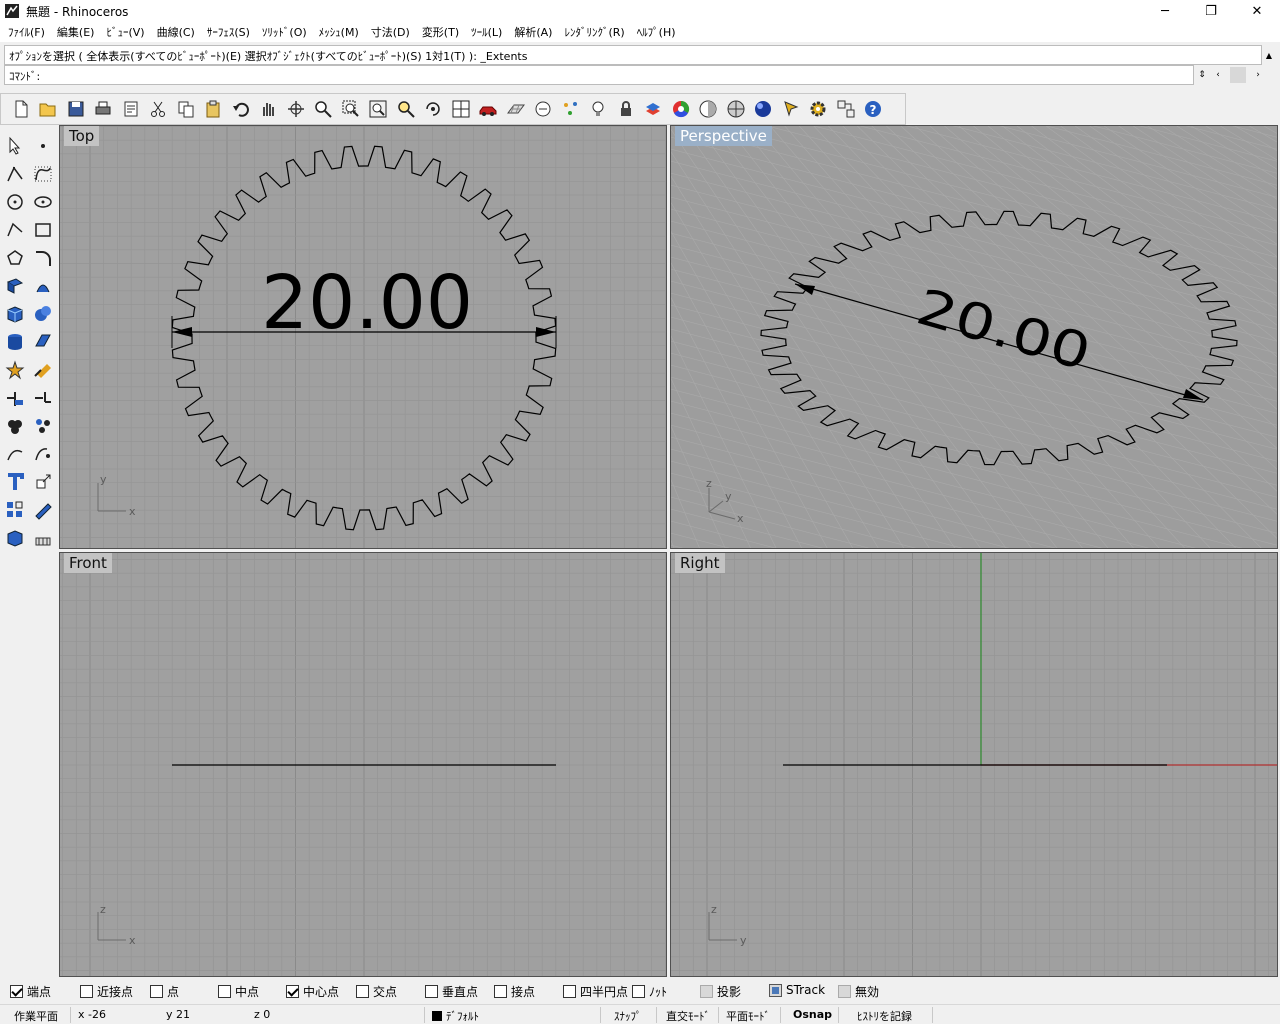 The height and width of the screenshot is (1024, 1280). What do you see at coordinates (104, 109) in the screenshot?
I see `print-icon` at bounding box center [104, 109].